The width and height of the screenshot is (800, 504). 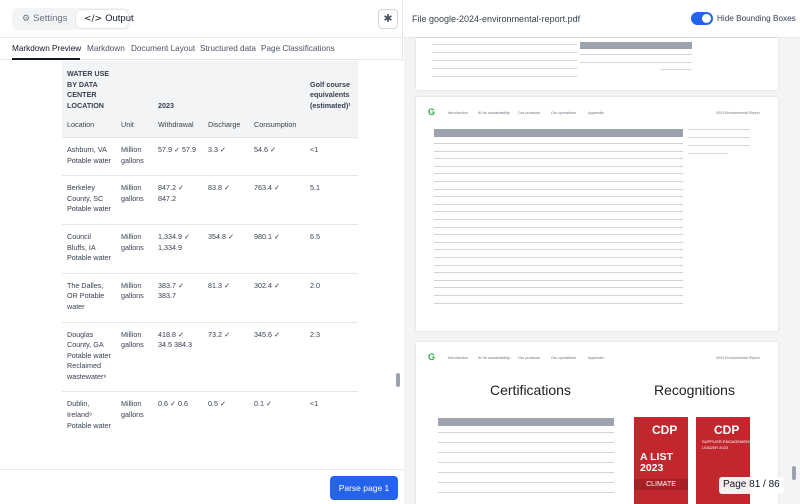 What do you see at coordinates (88, 89) in the screenshot?
I see `header-cell: WATER USE BY DATA CENTER LOCATION` at bounding box center [88, 89].